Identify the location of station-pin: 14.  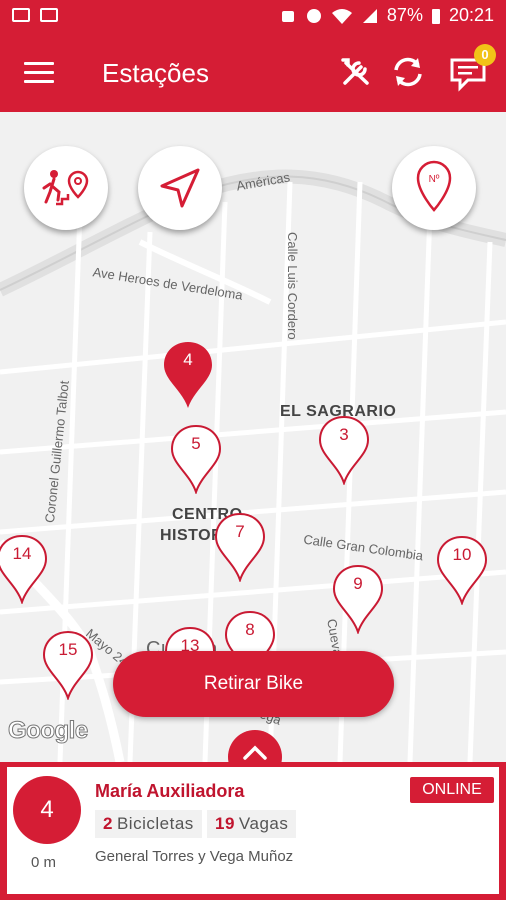
(24, 568).